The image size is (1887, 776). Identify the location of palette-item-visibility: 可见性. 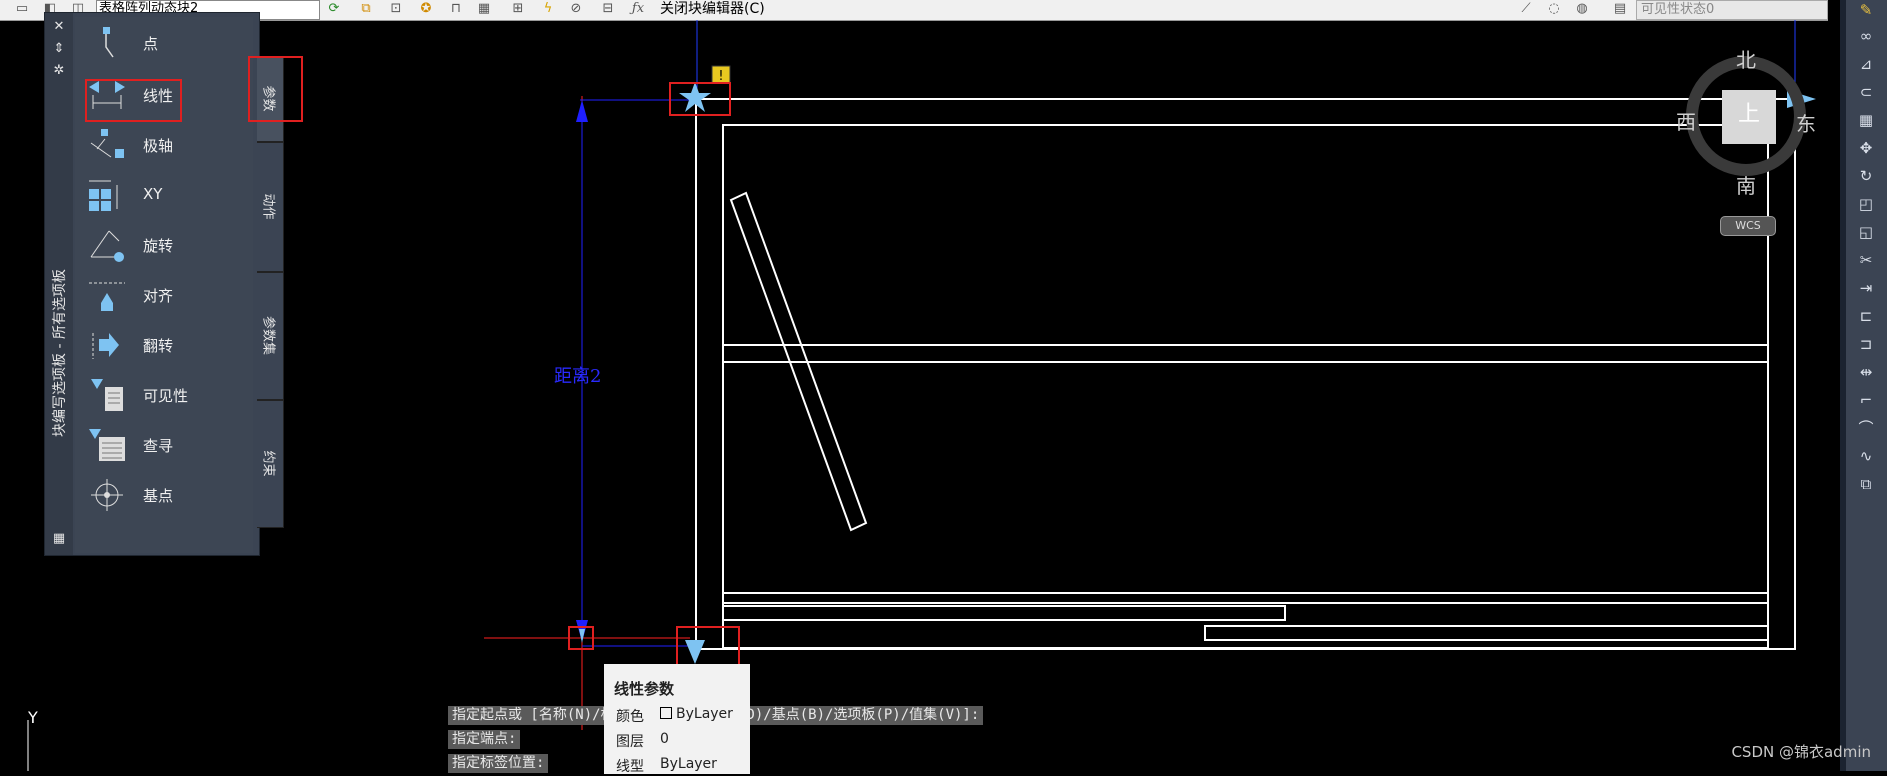
(160, 395).